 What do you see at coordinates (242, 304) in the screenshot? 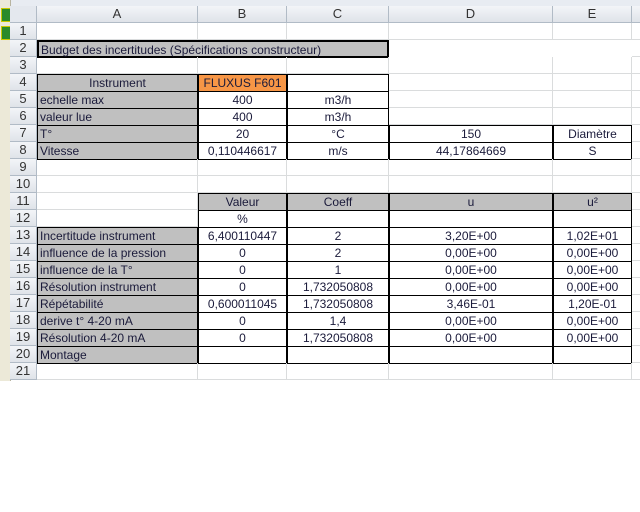
I see `cell-B17: 0,600011045` at bounding box center [242, 304].